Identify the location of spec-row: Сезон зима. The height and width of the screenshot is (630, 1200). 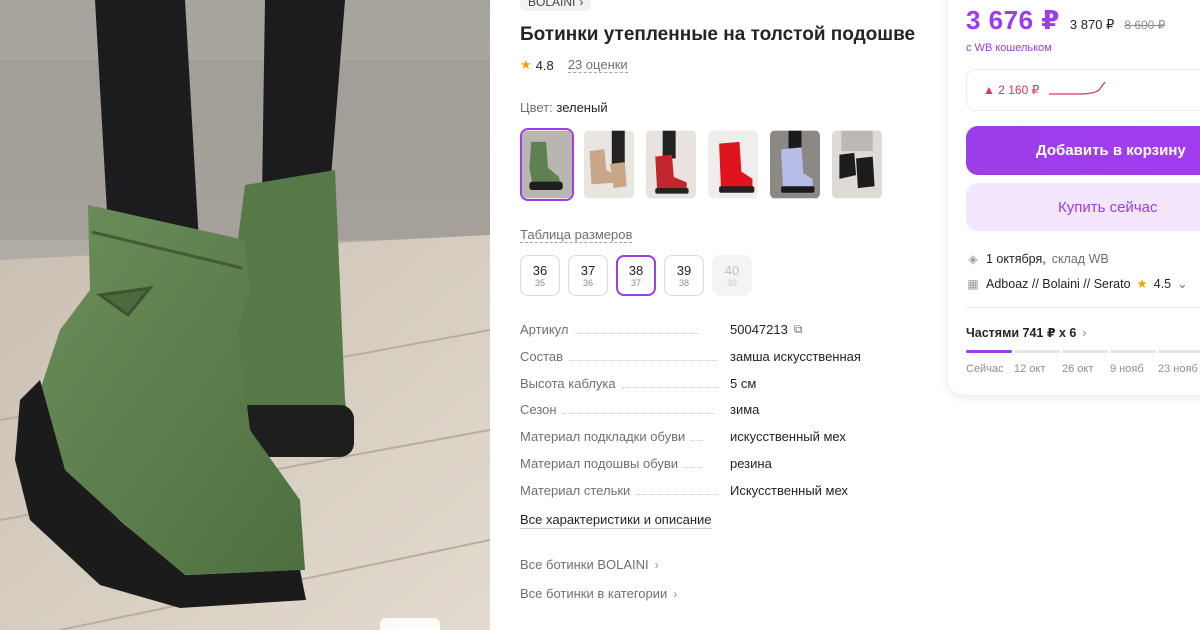
(725, 415).